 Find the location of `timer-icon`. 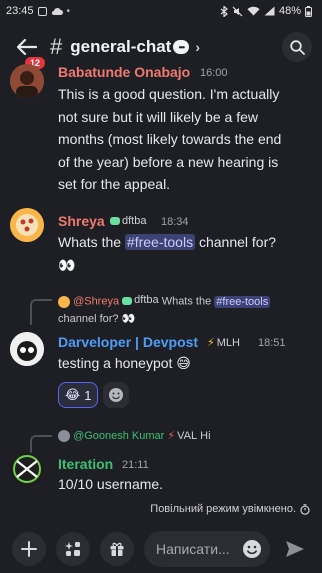

timer-icon is located at coordinates (305, 509).